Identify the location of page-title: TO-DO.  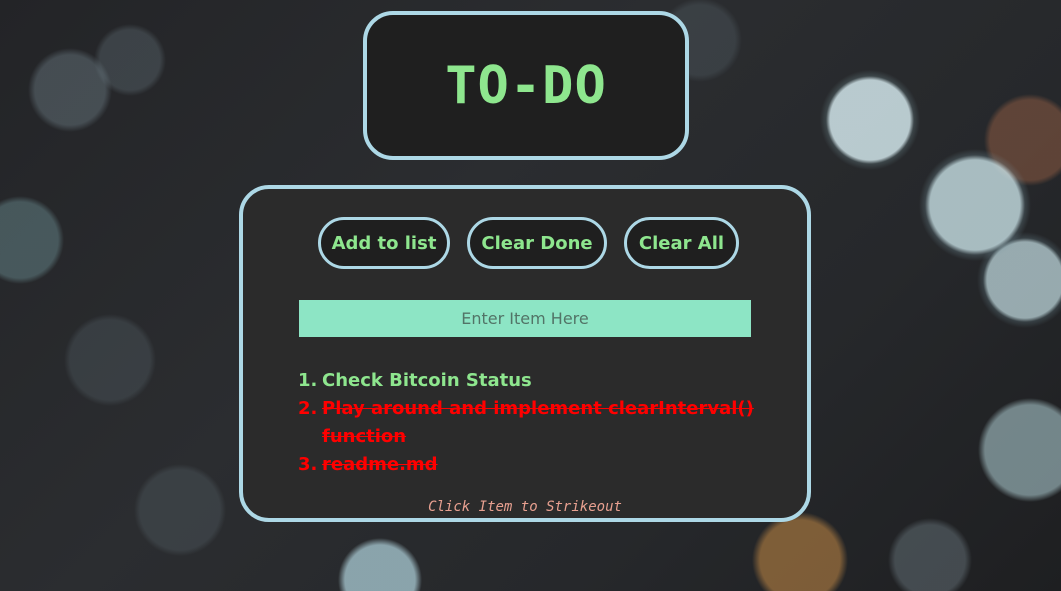
(526, 85).